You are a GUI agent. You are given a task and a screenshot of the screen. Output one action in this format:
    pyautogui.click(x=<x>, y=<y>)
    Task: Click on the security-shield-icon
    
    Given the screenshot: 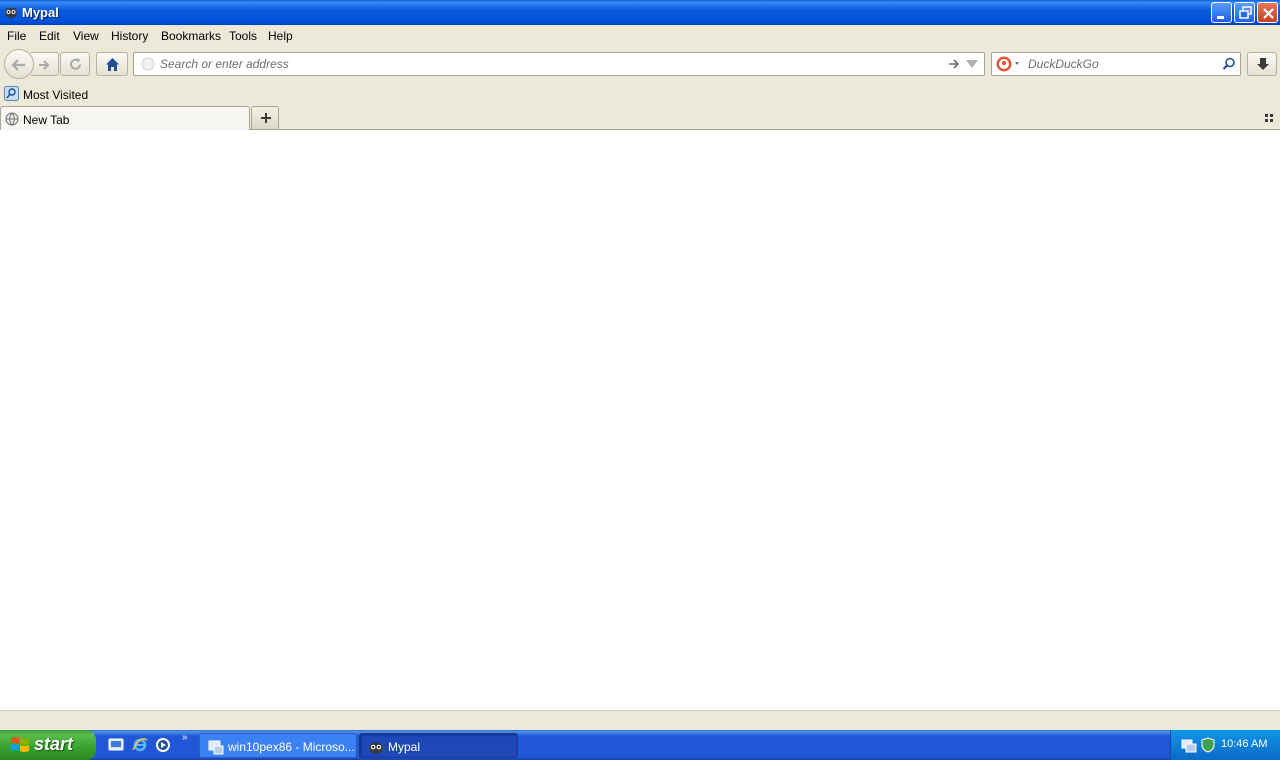 What is the action you would take?
    pyautogui.click(x=1208, y=745)
    